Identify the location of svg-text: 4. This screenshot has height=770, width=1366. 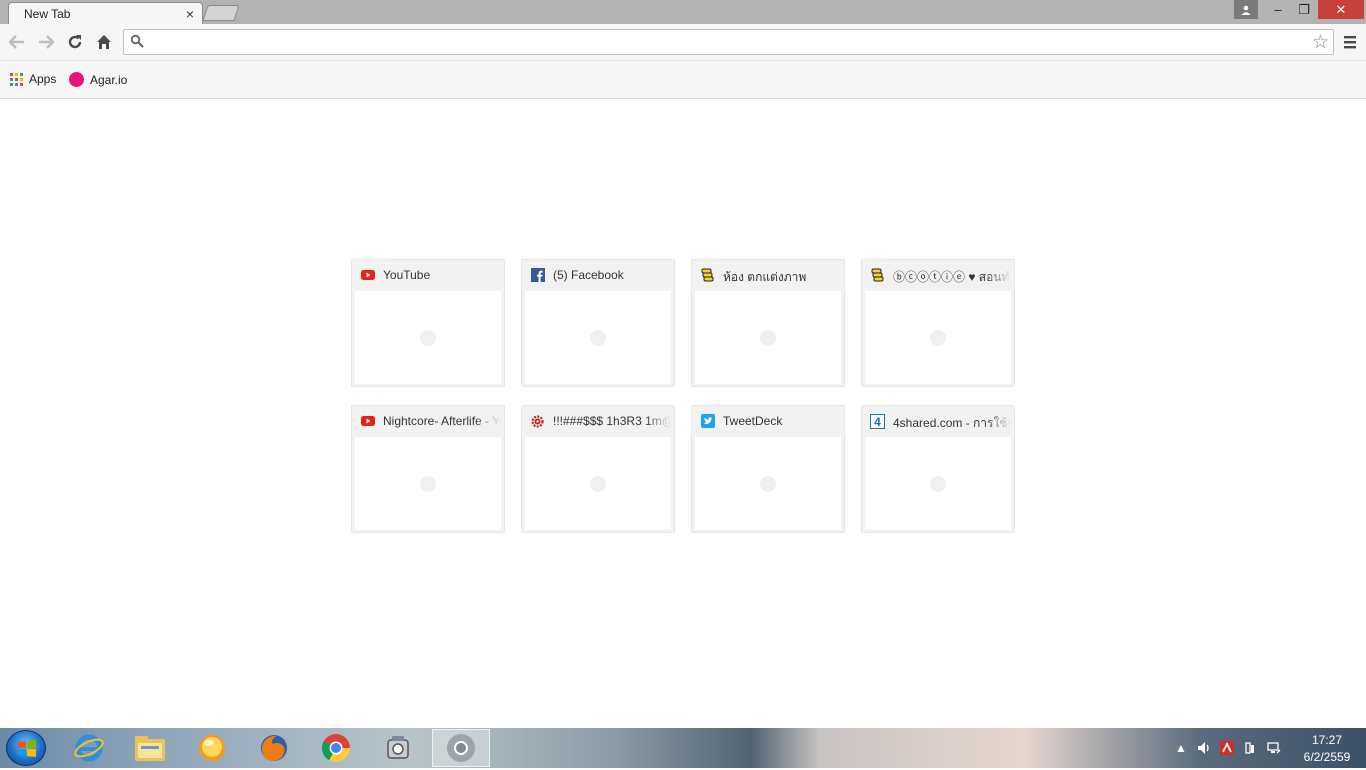
(877, 422).